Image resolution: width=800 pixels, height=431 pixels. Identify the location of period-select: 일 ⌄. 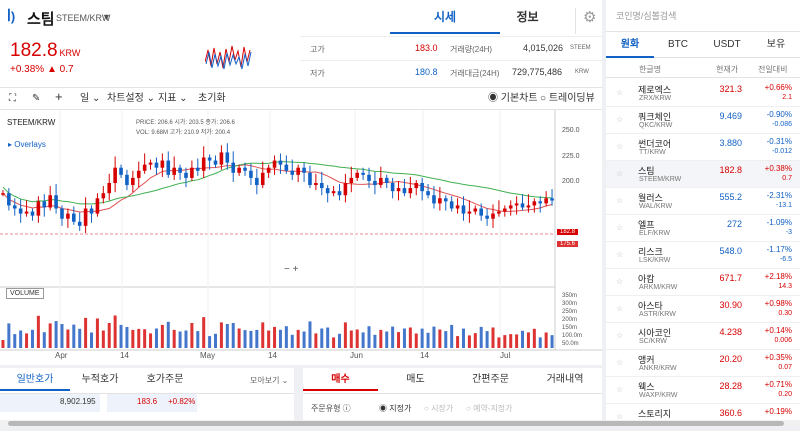
(90, 99).